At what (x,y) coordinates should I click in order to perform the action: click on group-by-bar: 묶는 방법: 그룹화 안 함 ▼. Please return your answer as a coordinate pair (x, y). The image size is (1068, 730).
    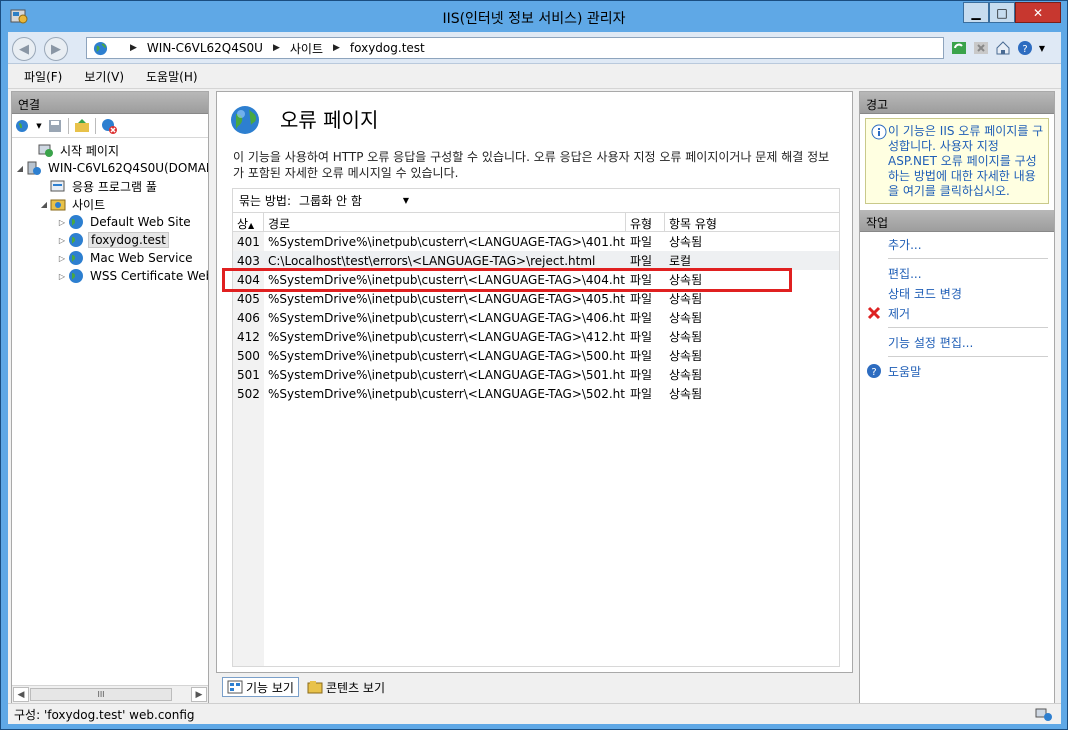
    Looking at the image, I should click on (536, 200).